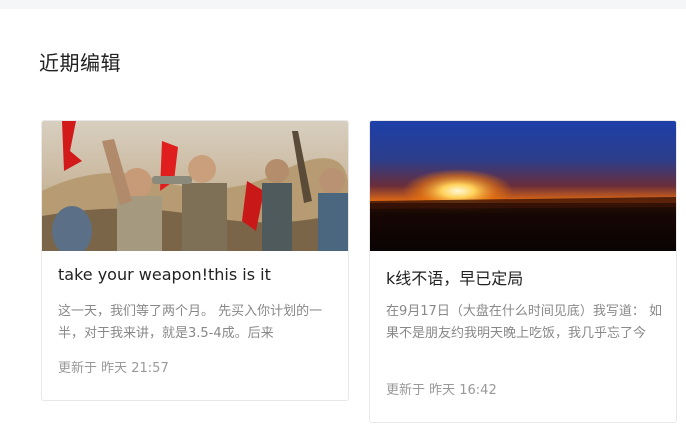  Describe the element at coordinates (80, 63) in the screenshot. I see `section-title: 近期编辑` at that location.